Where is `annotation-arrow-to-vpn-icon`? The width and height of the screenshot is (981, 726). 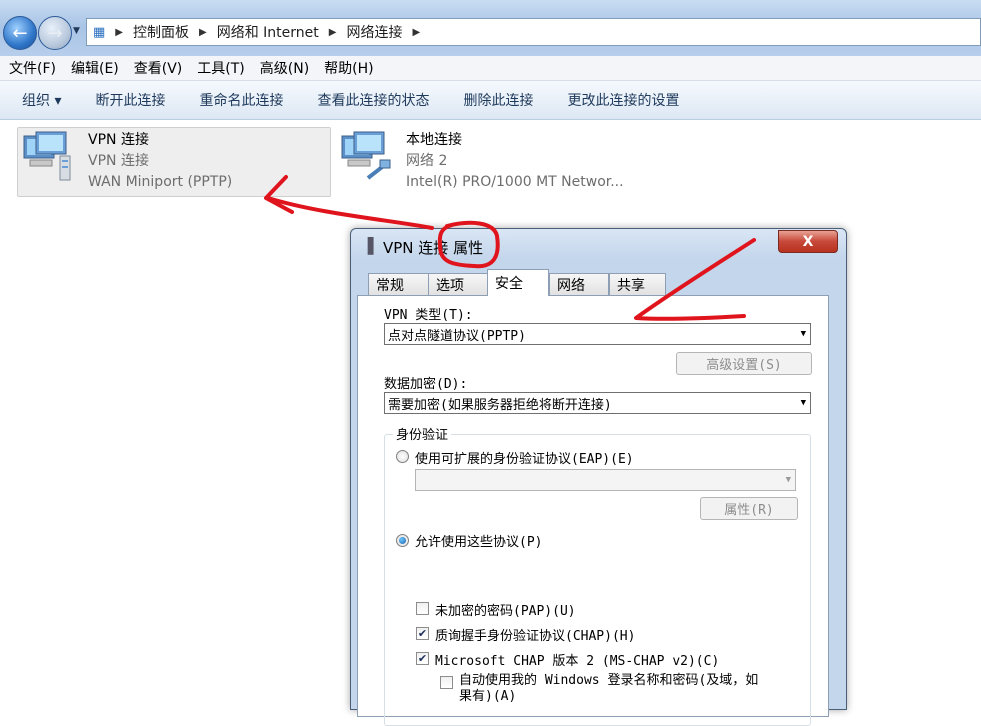 annotation-arrow-to-vpn-icon is located at coordinates (350, 213).